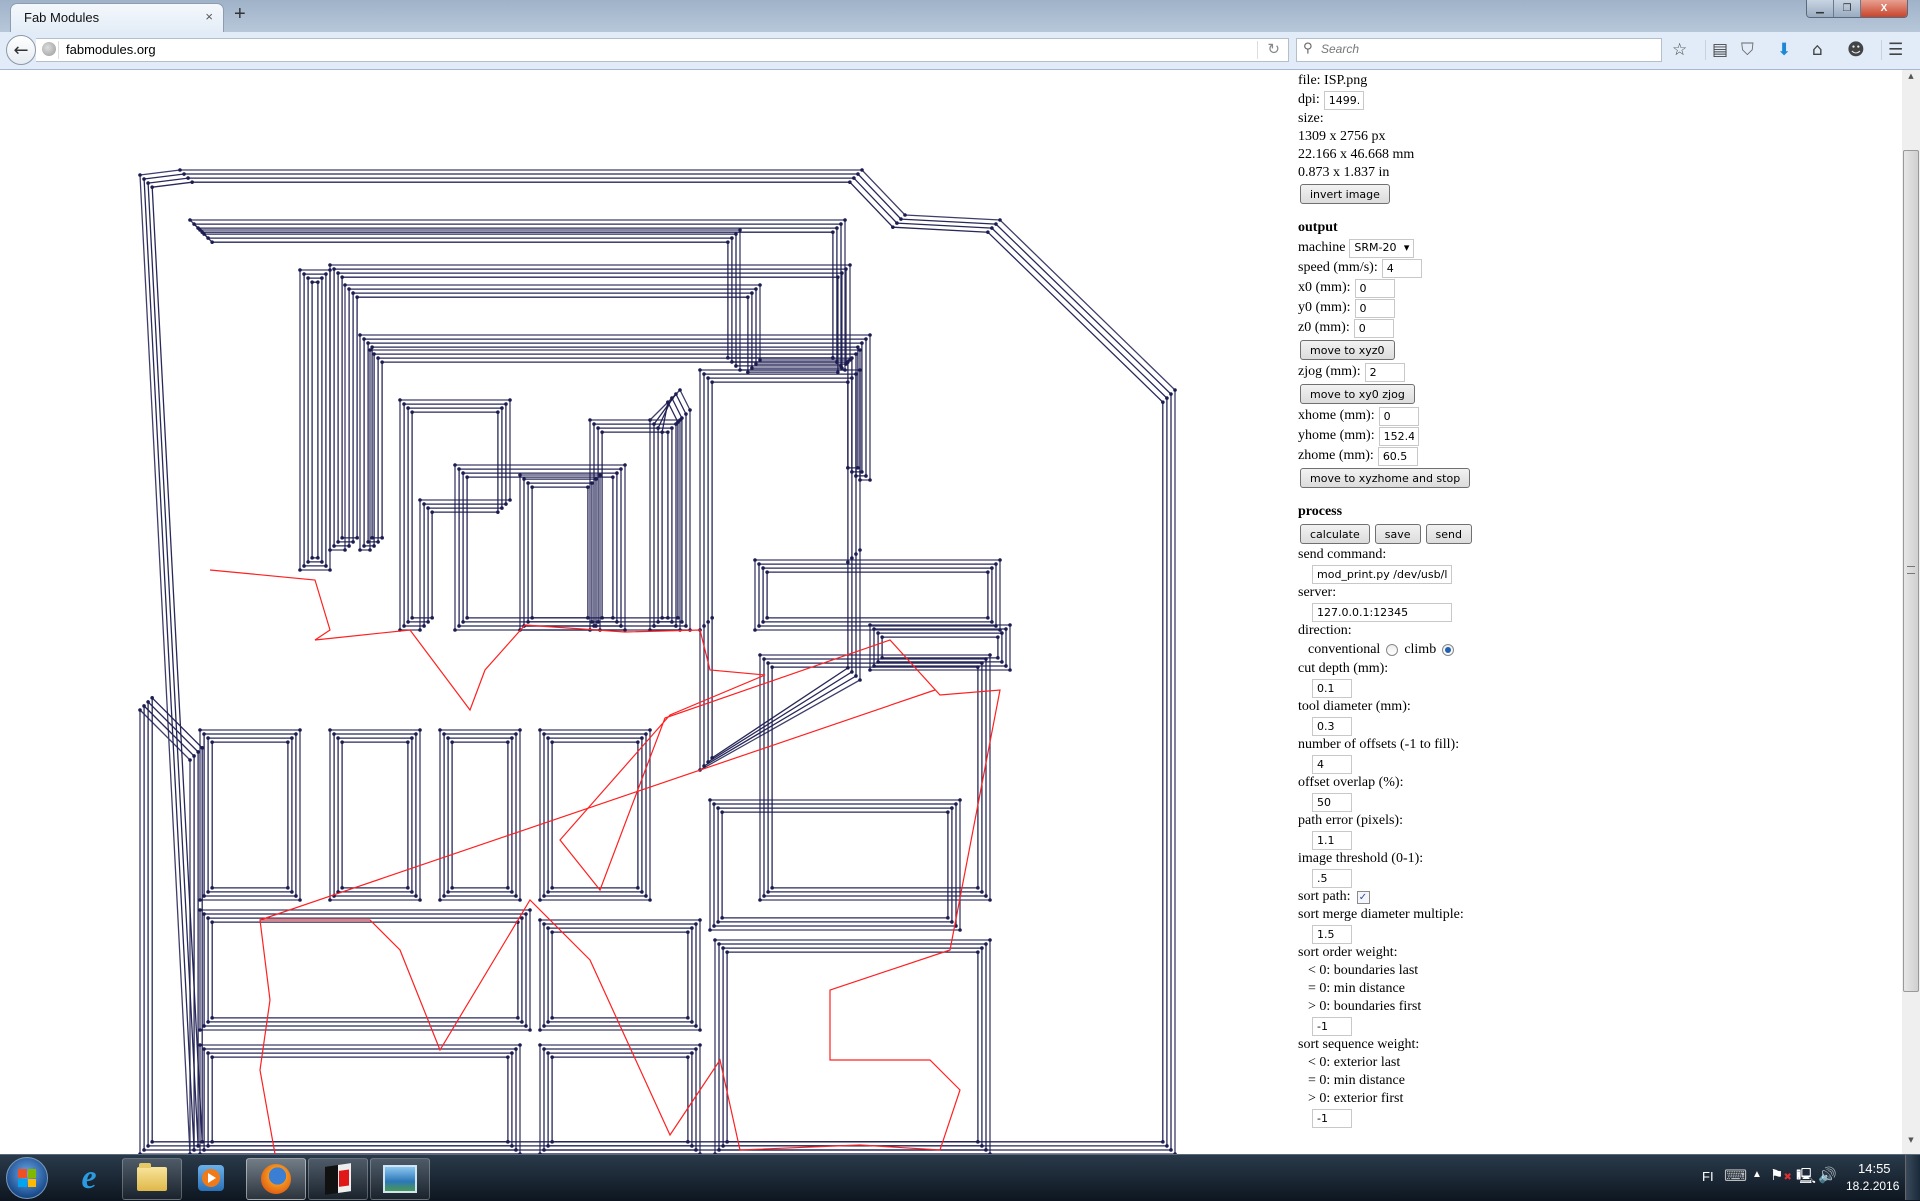 This screenshot has height=1201, width=1920. I want to click on overlap-input, so click(1332, 802).